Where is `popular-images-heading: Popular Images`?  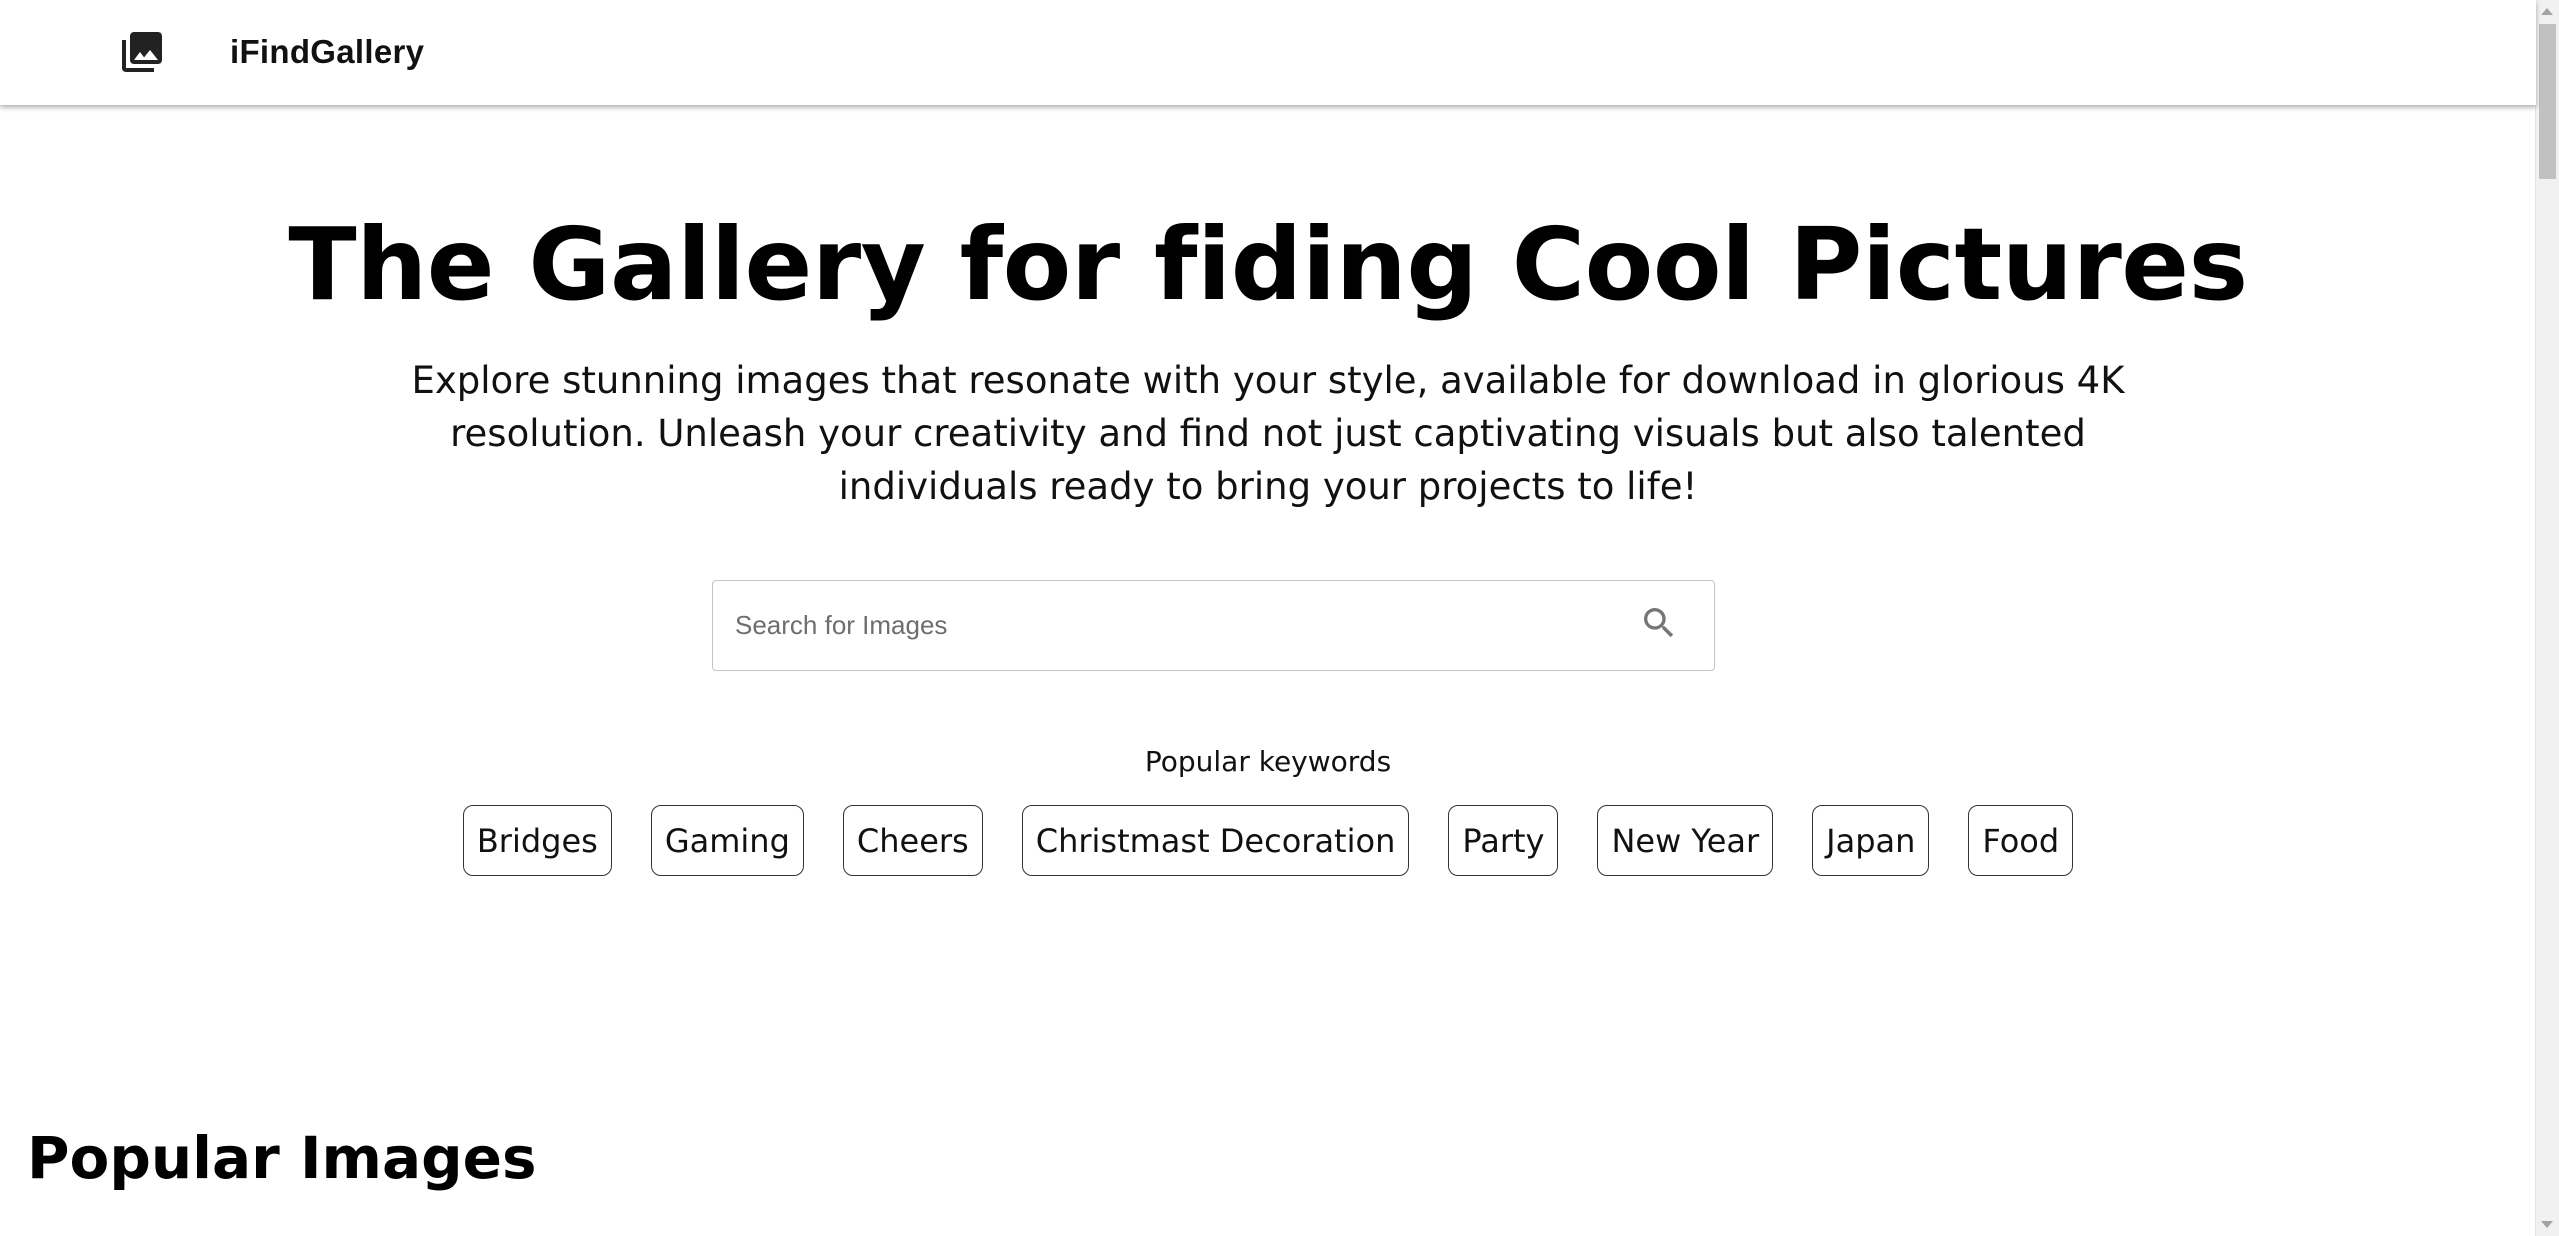
popular-images-heading: Popular Images is located at coordinates (282, 1158).